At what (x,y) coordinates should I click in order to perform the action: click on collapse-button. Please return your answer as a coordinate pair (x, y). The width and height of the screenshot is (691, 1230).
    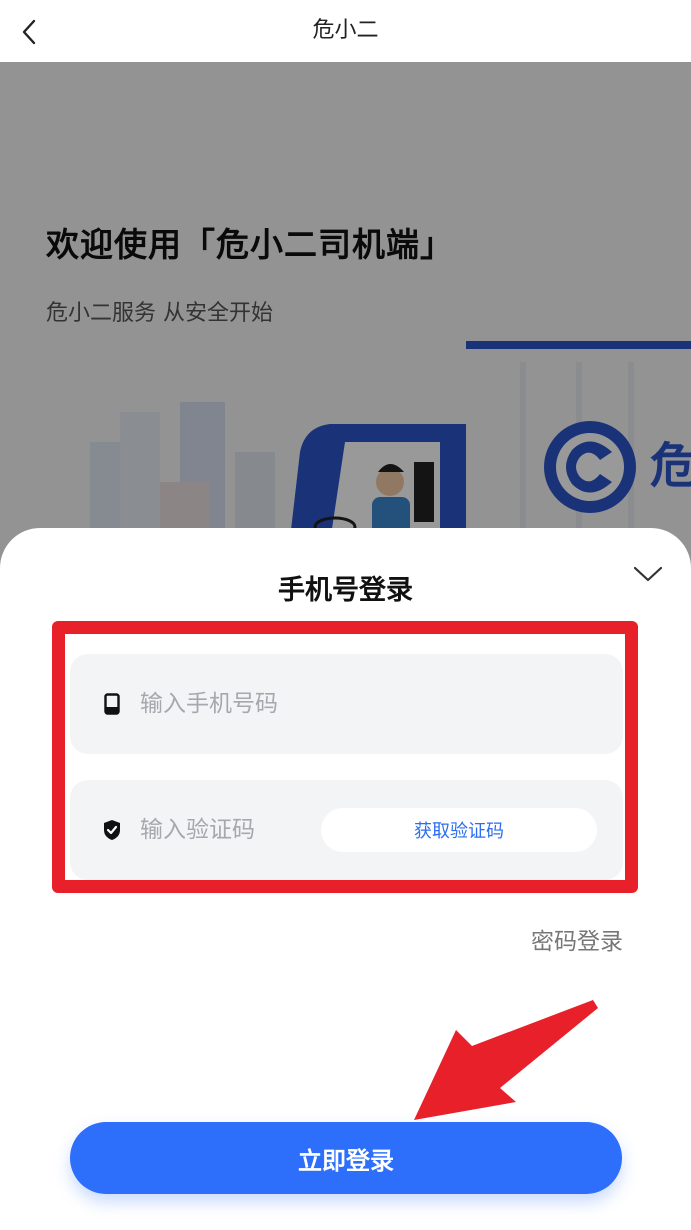
    Looking at the image, I should click on (648, 574).